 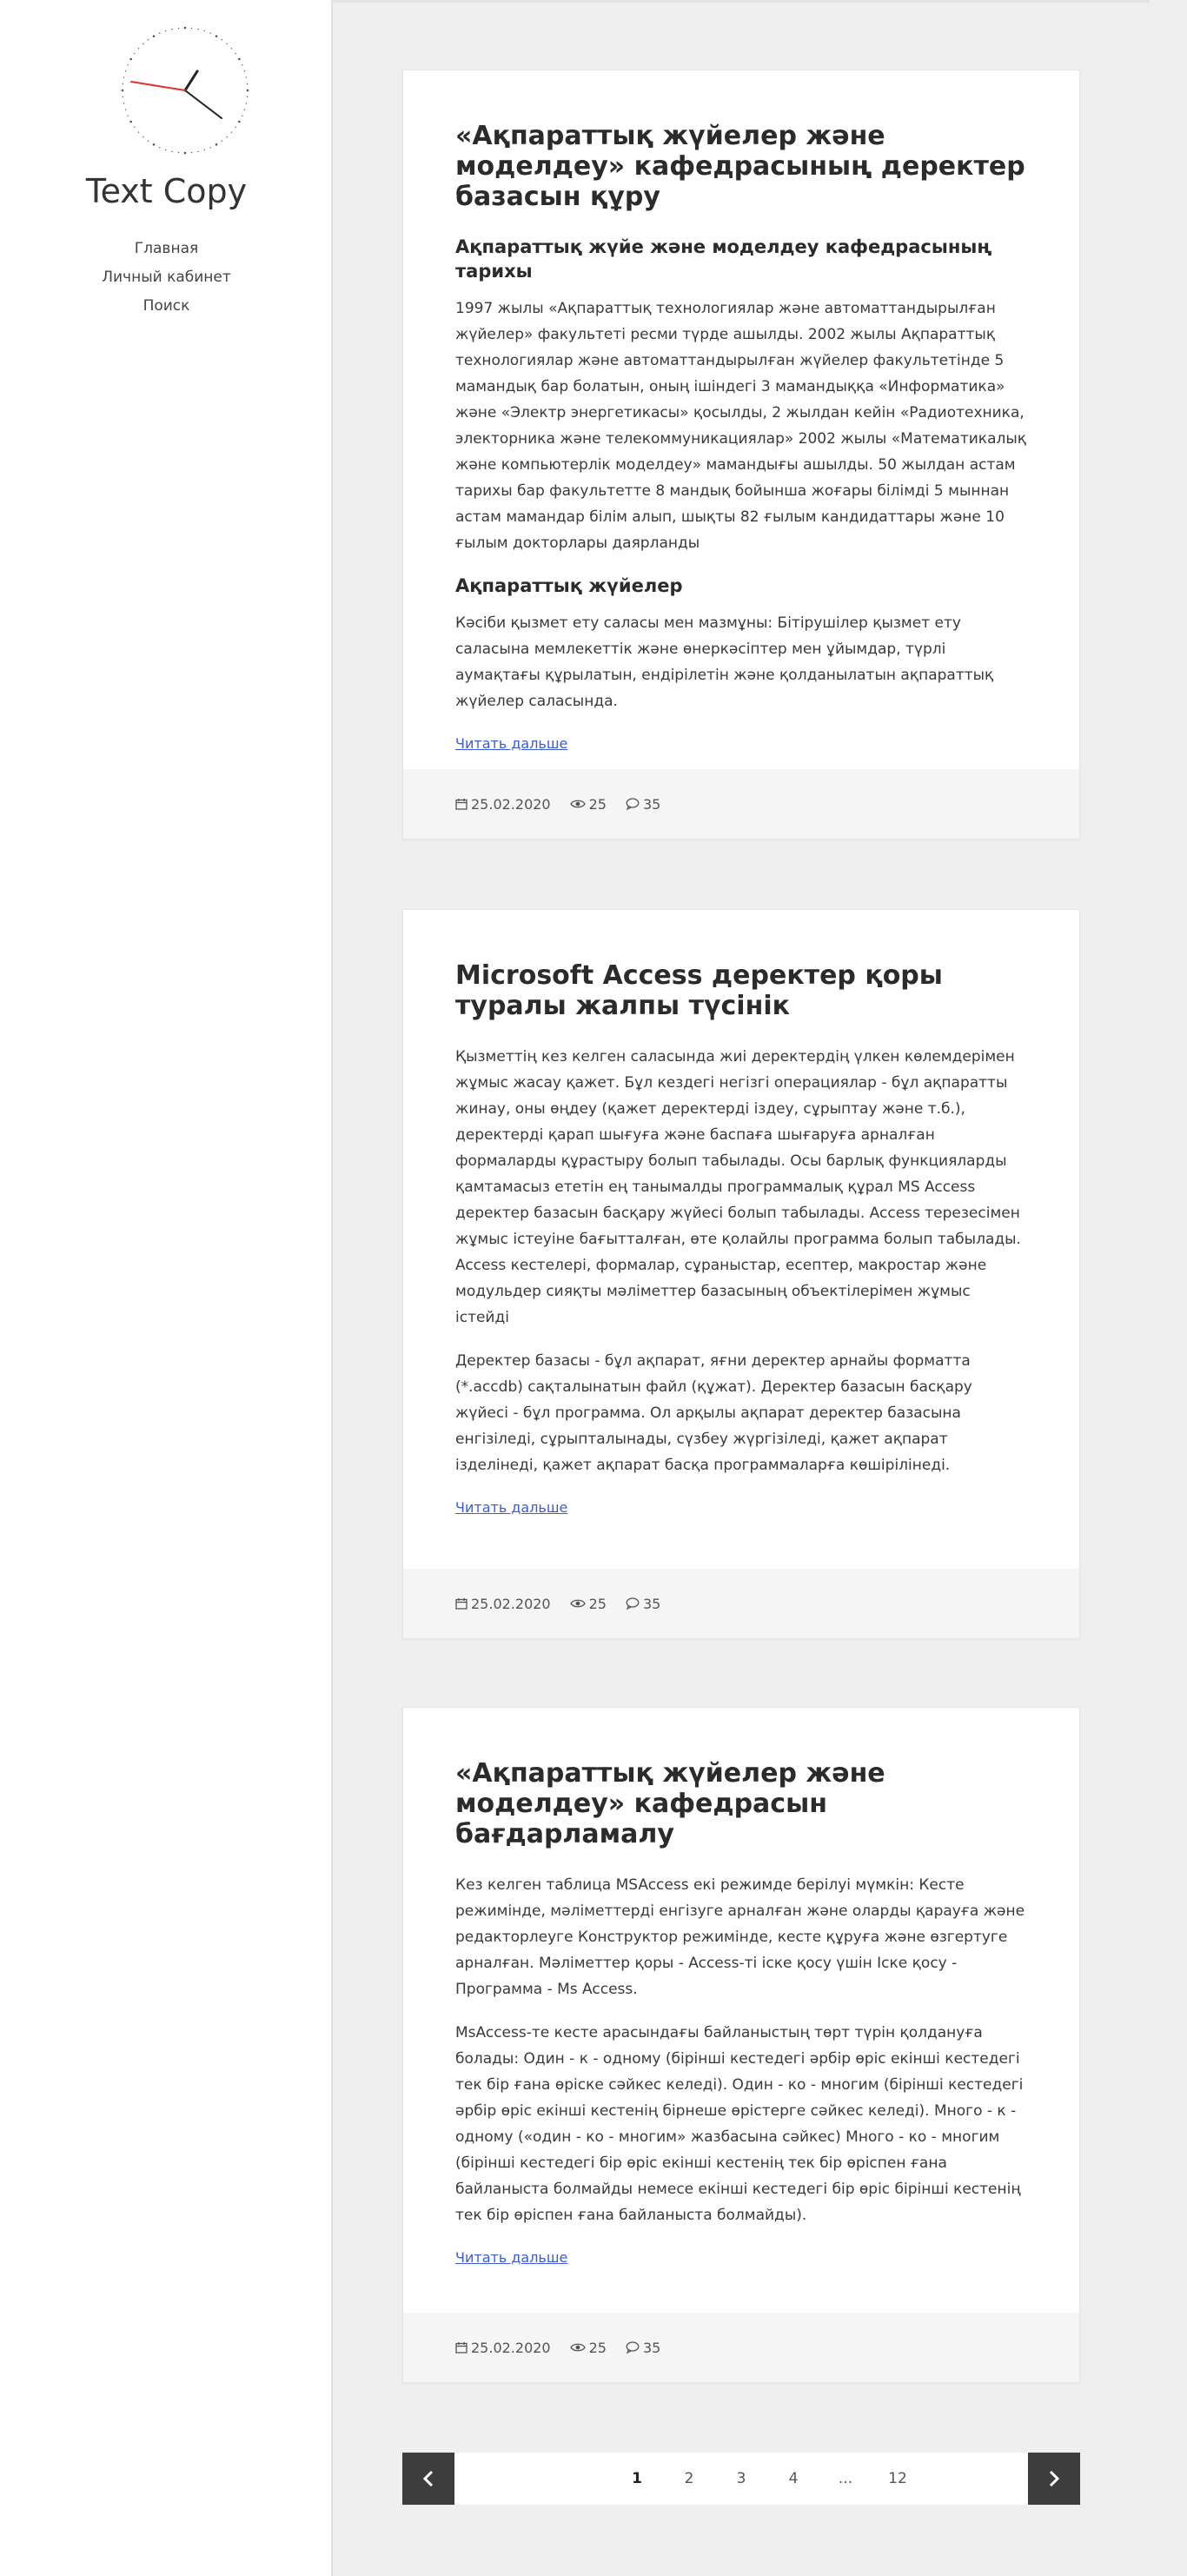 I want to click on nav-link-search: Поиск, so click(x=166, y=306).